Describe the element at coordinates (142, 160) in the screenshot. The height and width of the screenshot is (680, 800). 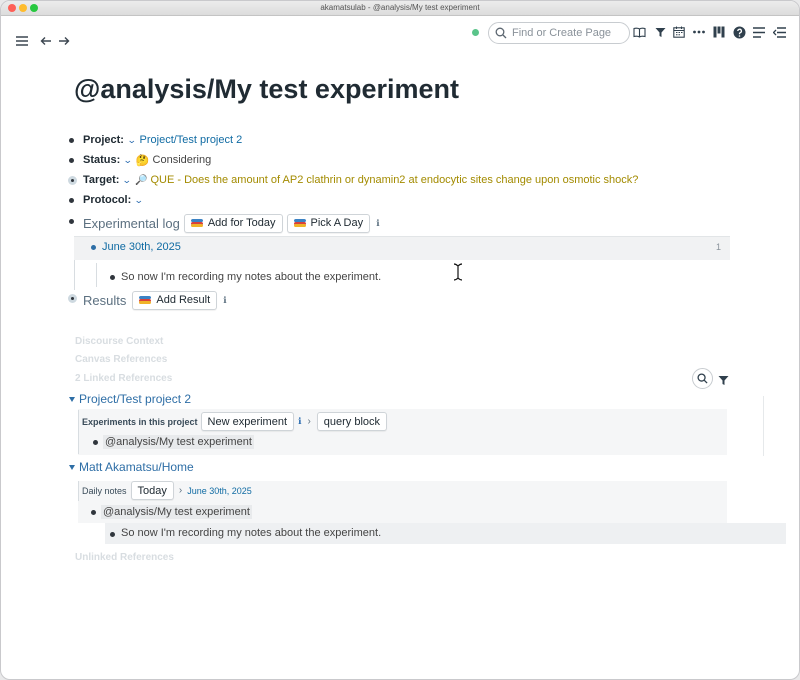
I see `thinking-emoji-icon: 🤔` at that location.